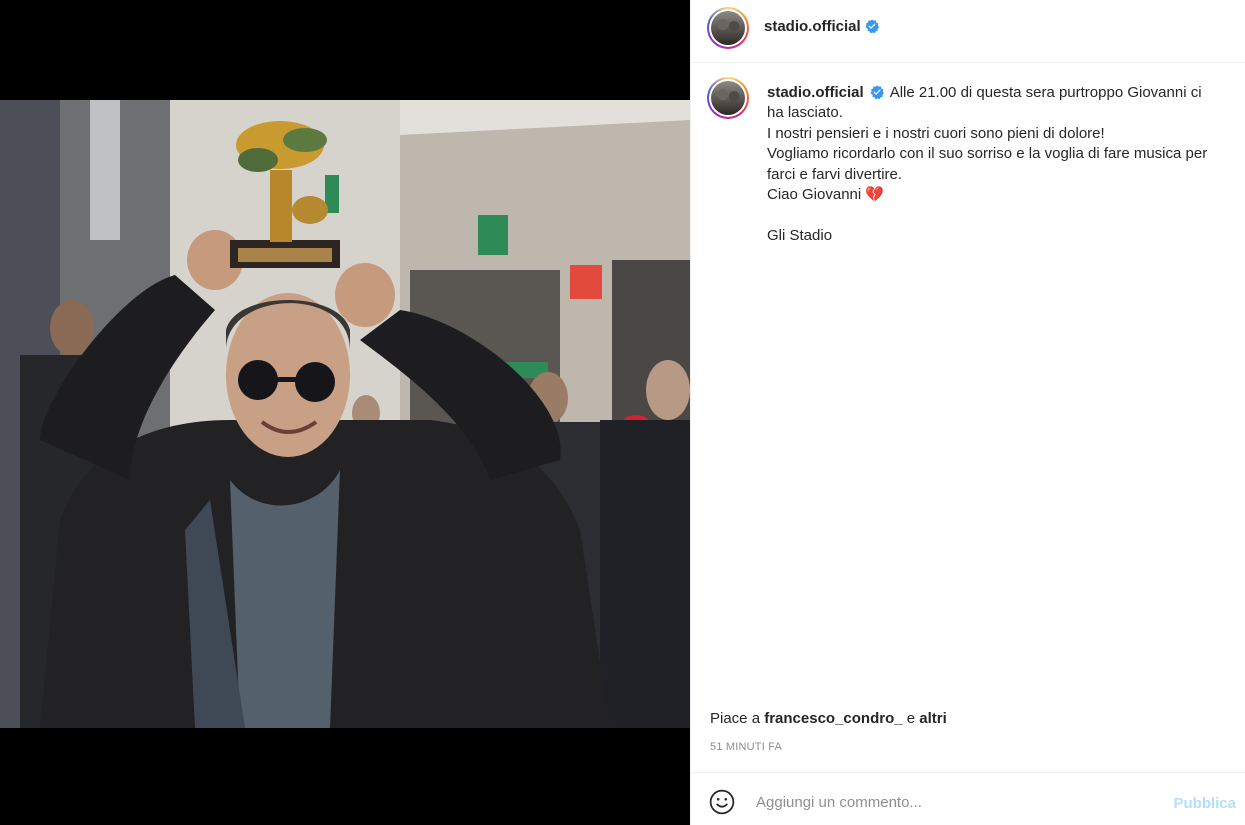  I want to click on emoji-icon, so click(722, 802).